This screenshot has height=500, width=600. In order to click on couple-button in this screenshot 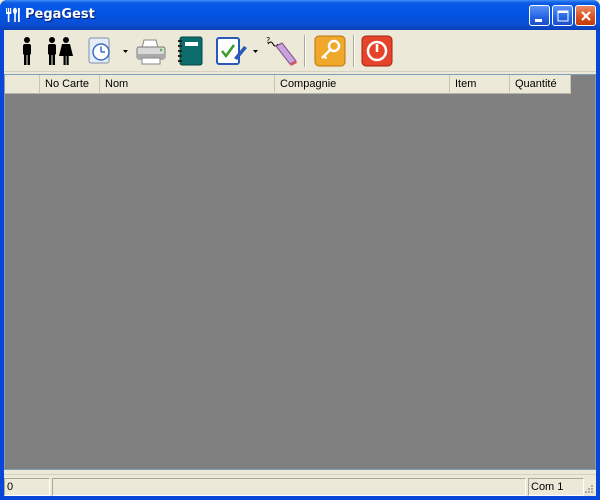, I will do `click(59, 51)`.